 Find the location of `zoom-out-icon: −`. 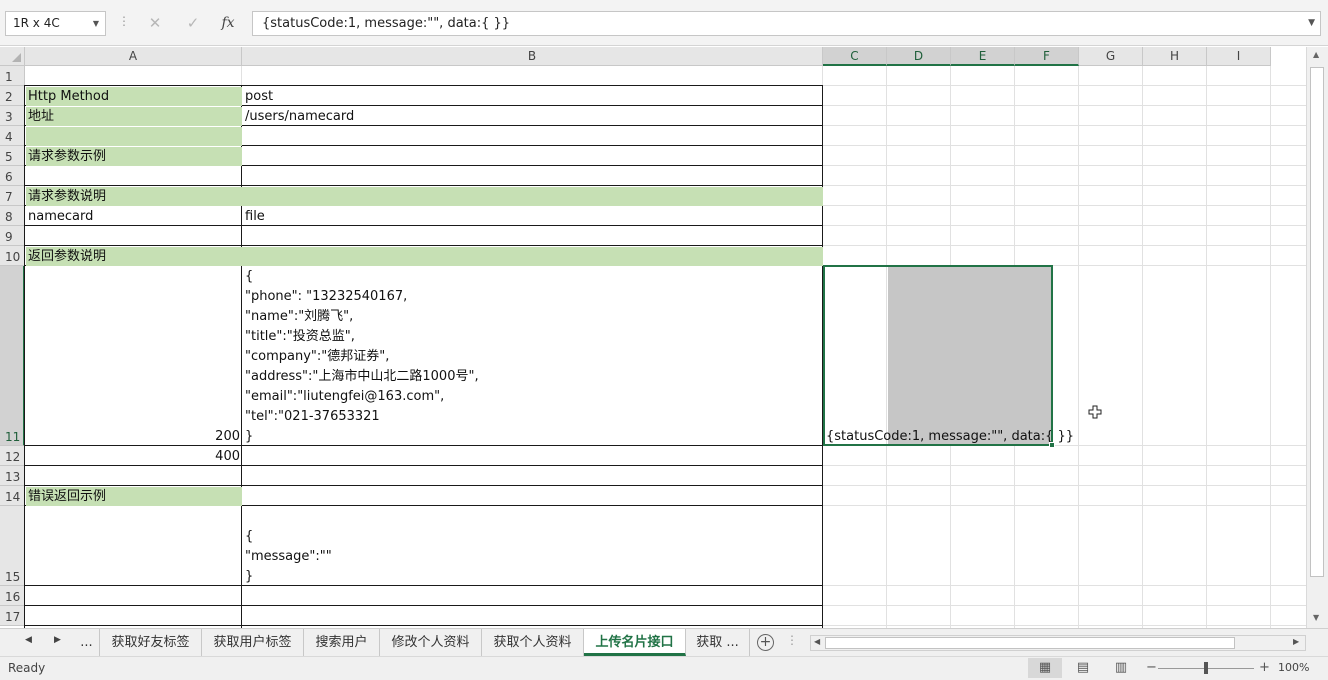

zoom-out-icon: − is located at coordinates (1151, 667).